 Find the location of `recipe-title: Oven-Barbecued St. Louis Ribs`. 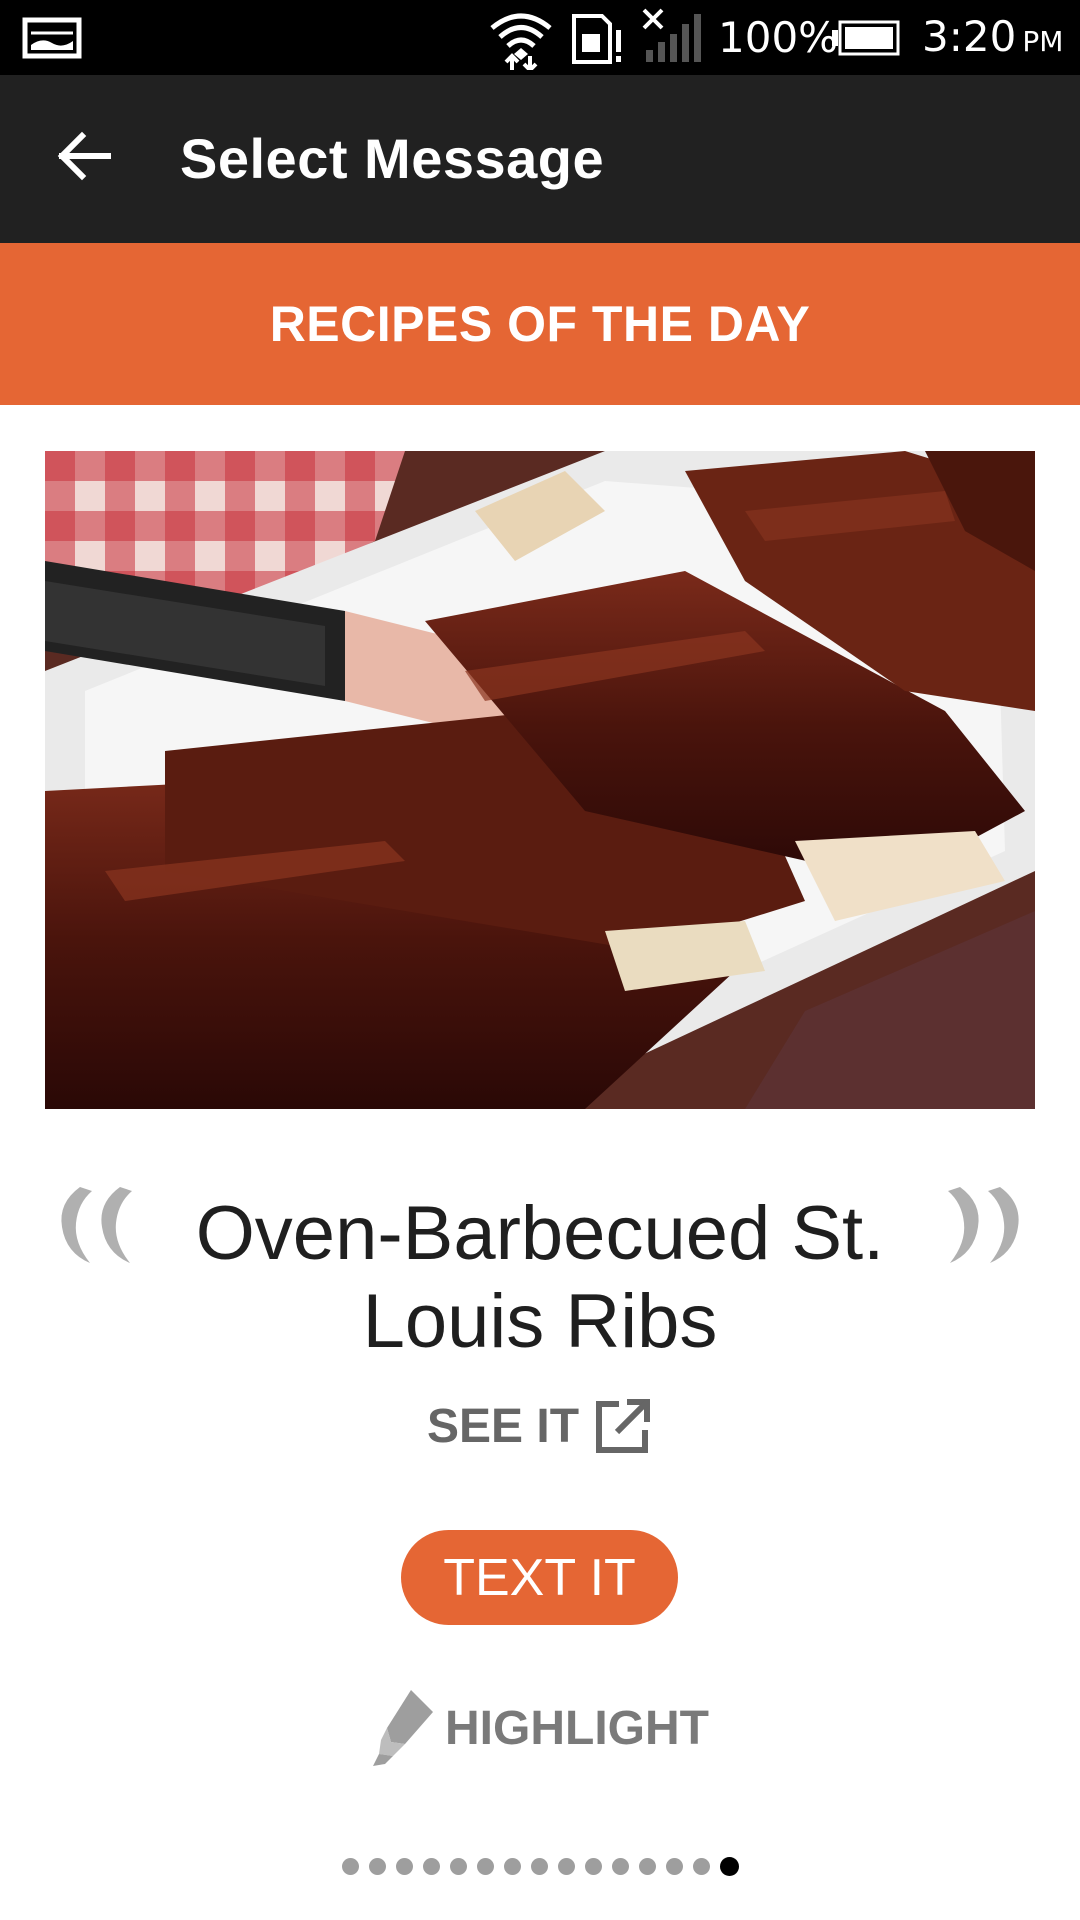

recipe-title: Oven-Barbecued St. Louis Ribs is located at coordinates (540, 1277).